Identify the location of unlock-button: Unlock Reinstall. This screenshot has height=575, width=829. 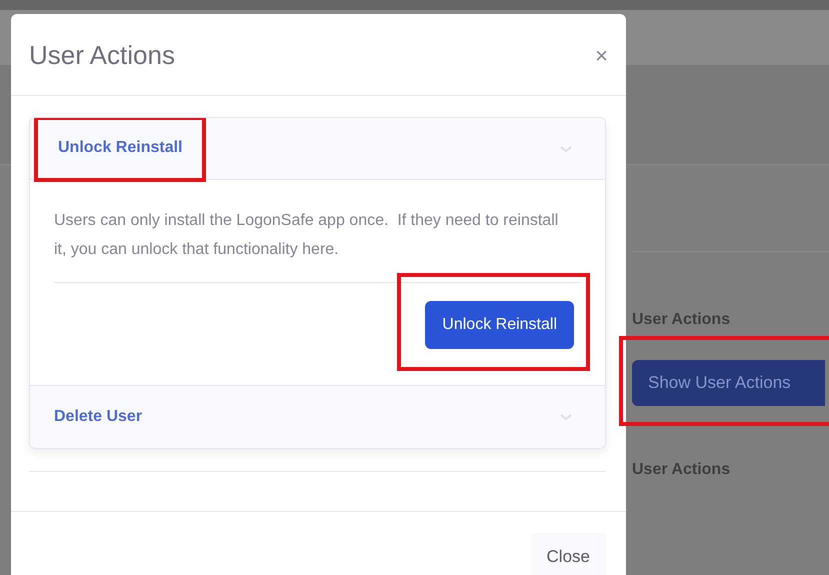
(499, 325).